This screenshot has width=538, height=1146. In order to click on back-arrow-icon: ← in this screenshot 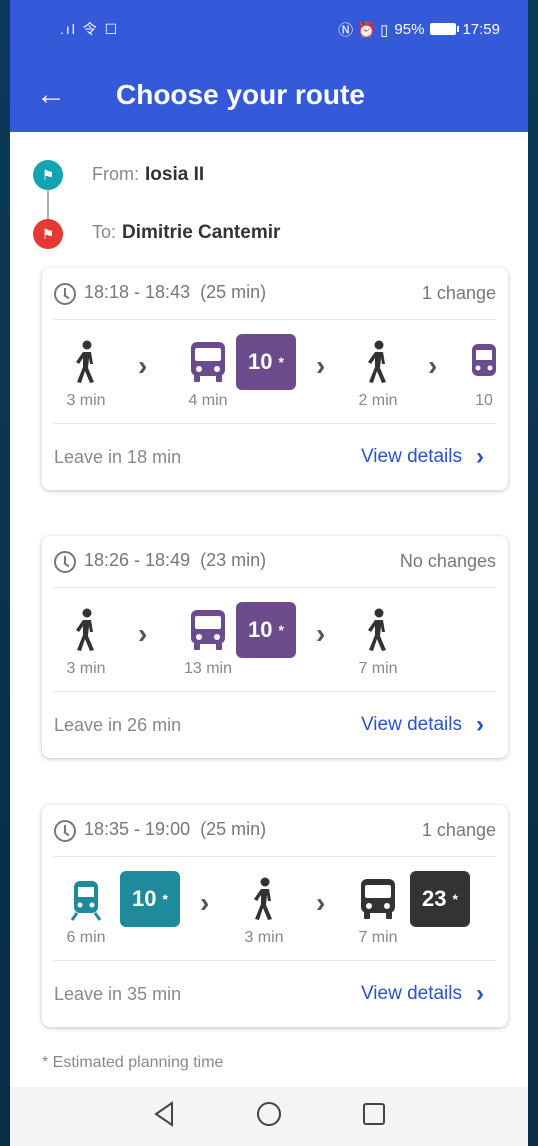, I will do `click(56, 95)`.